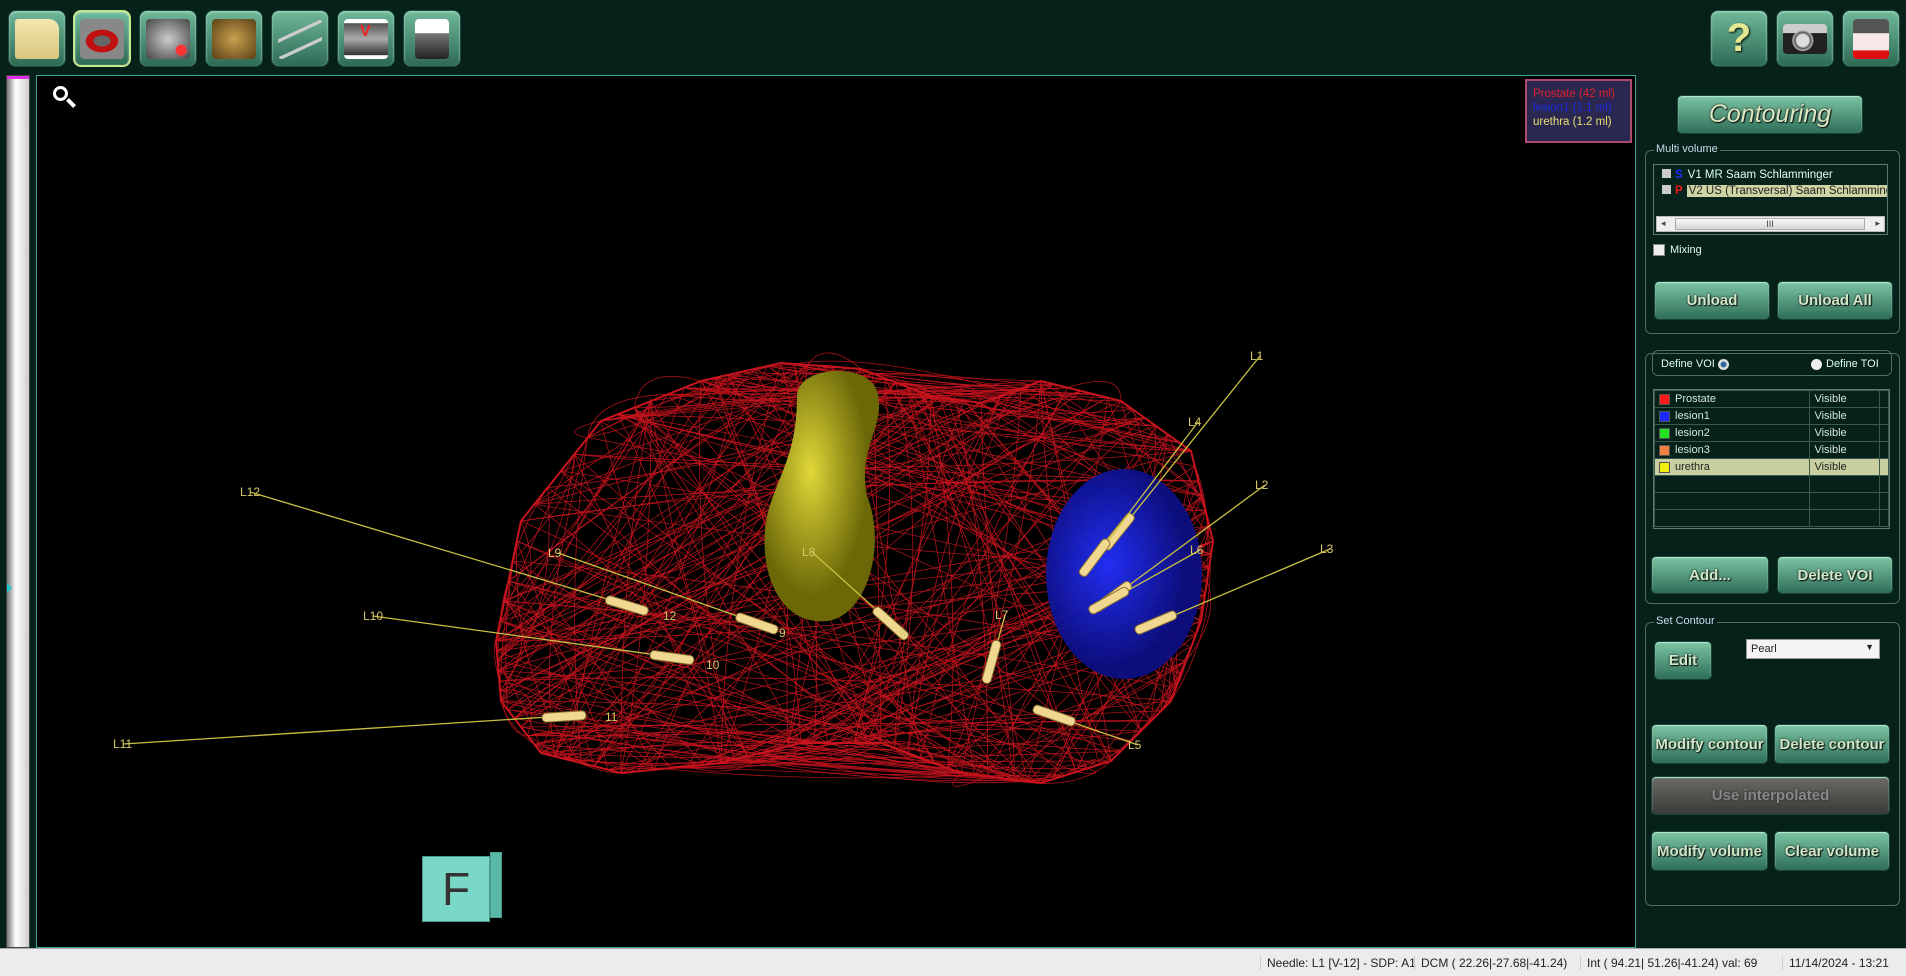 Image resolution: width=1906 pixels, height=976 pixels. I want to click on needle-tip-label: 9, so click(782, 633).